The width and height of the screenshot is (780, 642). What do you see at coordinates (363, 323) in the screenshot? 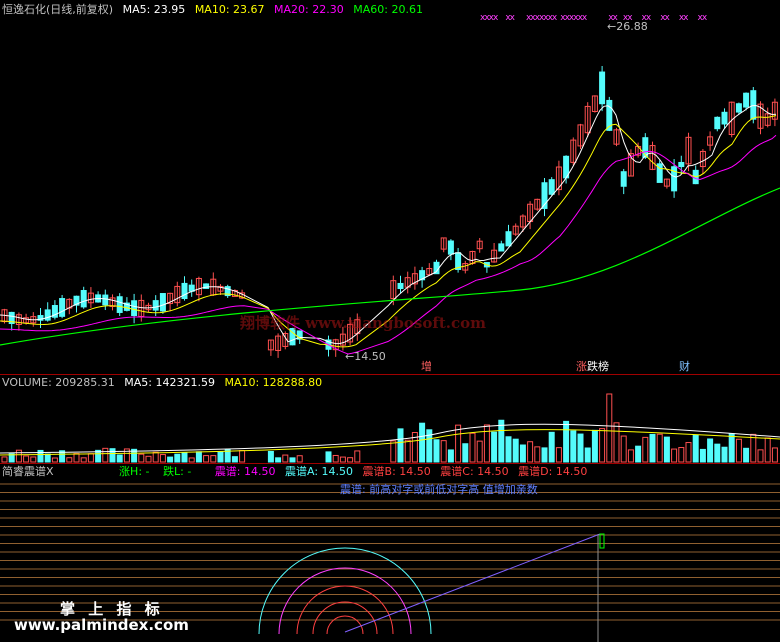
I see `software-watermark: 翔博软件 www.xiangbosoft.com` at bounding box center [363, 323].